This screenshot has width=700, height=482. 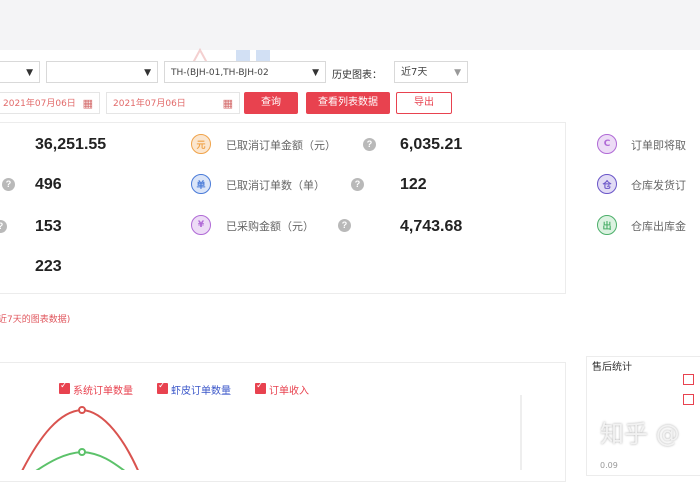 I want to click on after-sales-axis-label: 0.09, so click(x=609, y=465).